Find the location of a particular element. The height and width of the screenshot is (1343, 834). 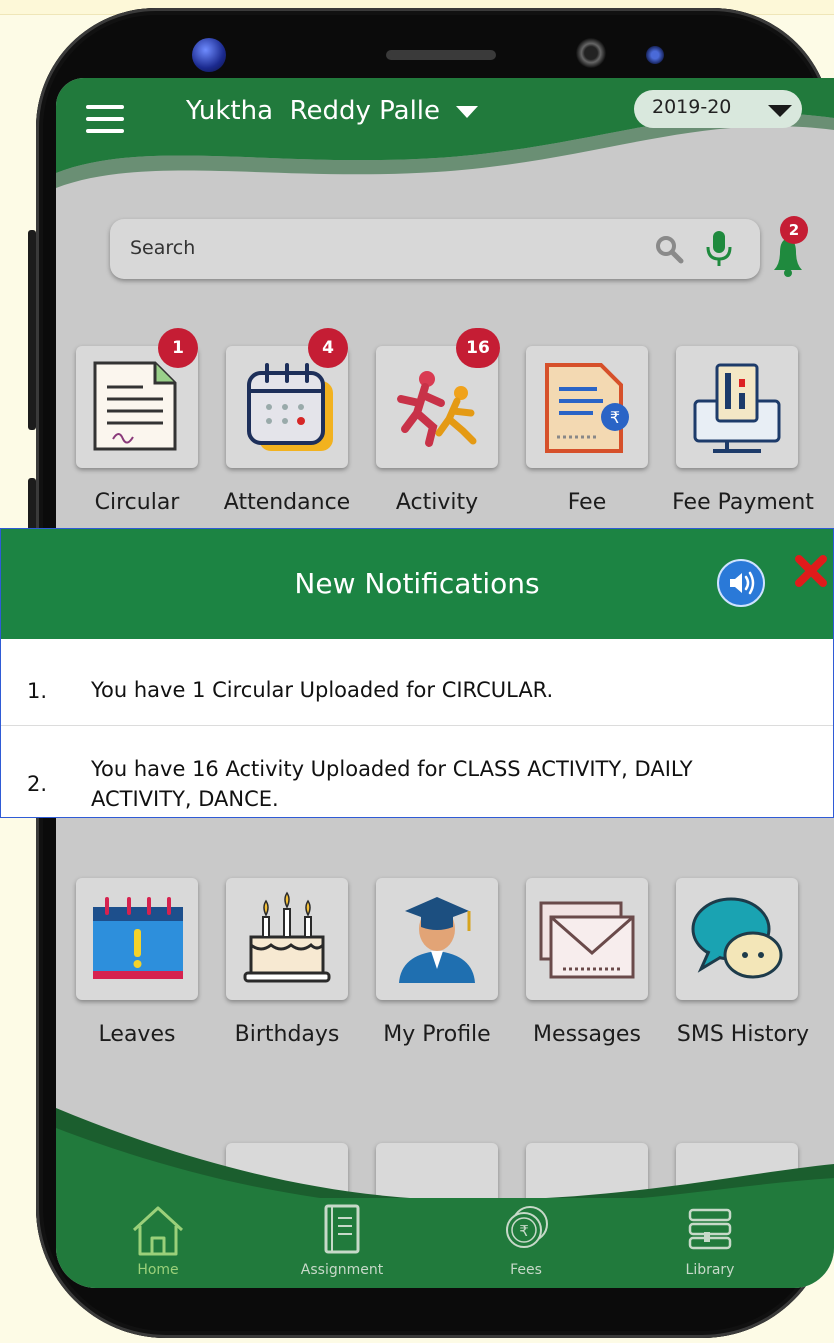

nav-fees-label: Fees is located at coordinates (526, 1270).